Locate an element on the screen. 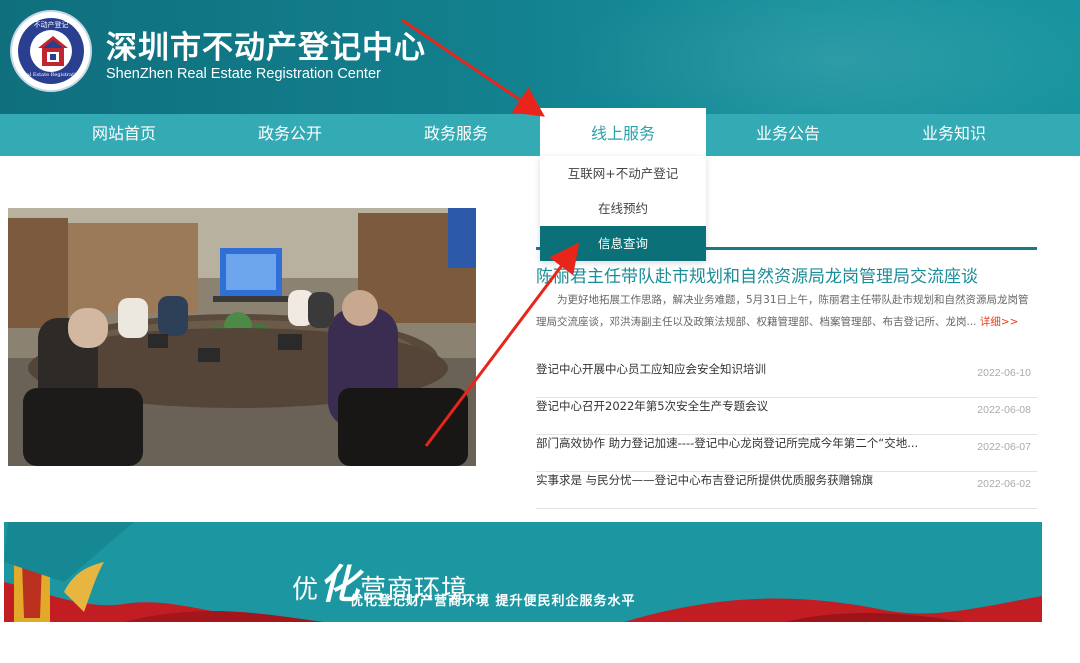 This screenshot has width=1080, height=663. online-services-dropdown: 互联网+不动产登记 在线预约 信息查询 is located at coordinates (623, 208).